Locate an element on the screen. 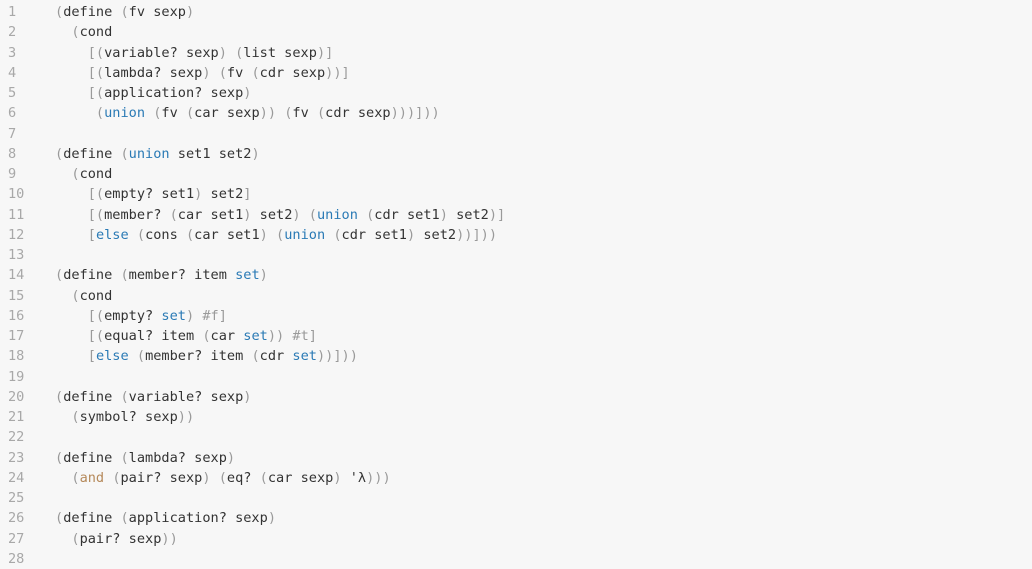 The height and width of the screenshot is (569, 1032). code-line: 21 (symbol? sexp)) is located at coordinates (516, 417).